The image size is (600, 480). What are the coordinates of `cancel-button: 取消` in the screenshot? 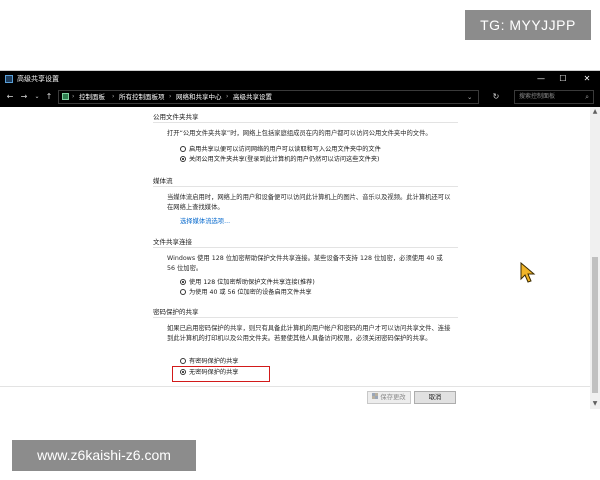 It's located at (435, 397).